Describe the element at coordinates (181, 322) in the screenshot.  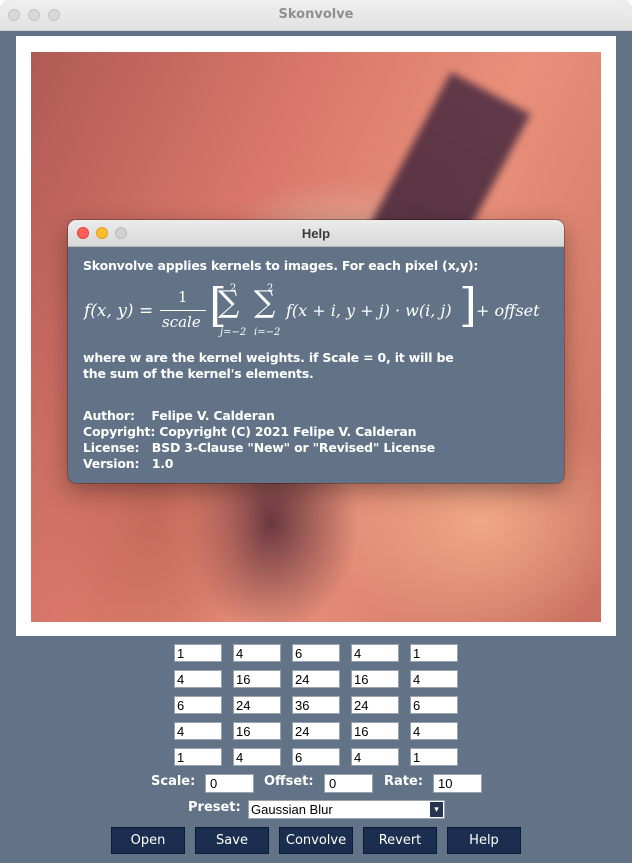
I see `formula-frac-den: scale` at that location.